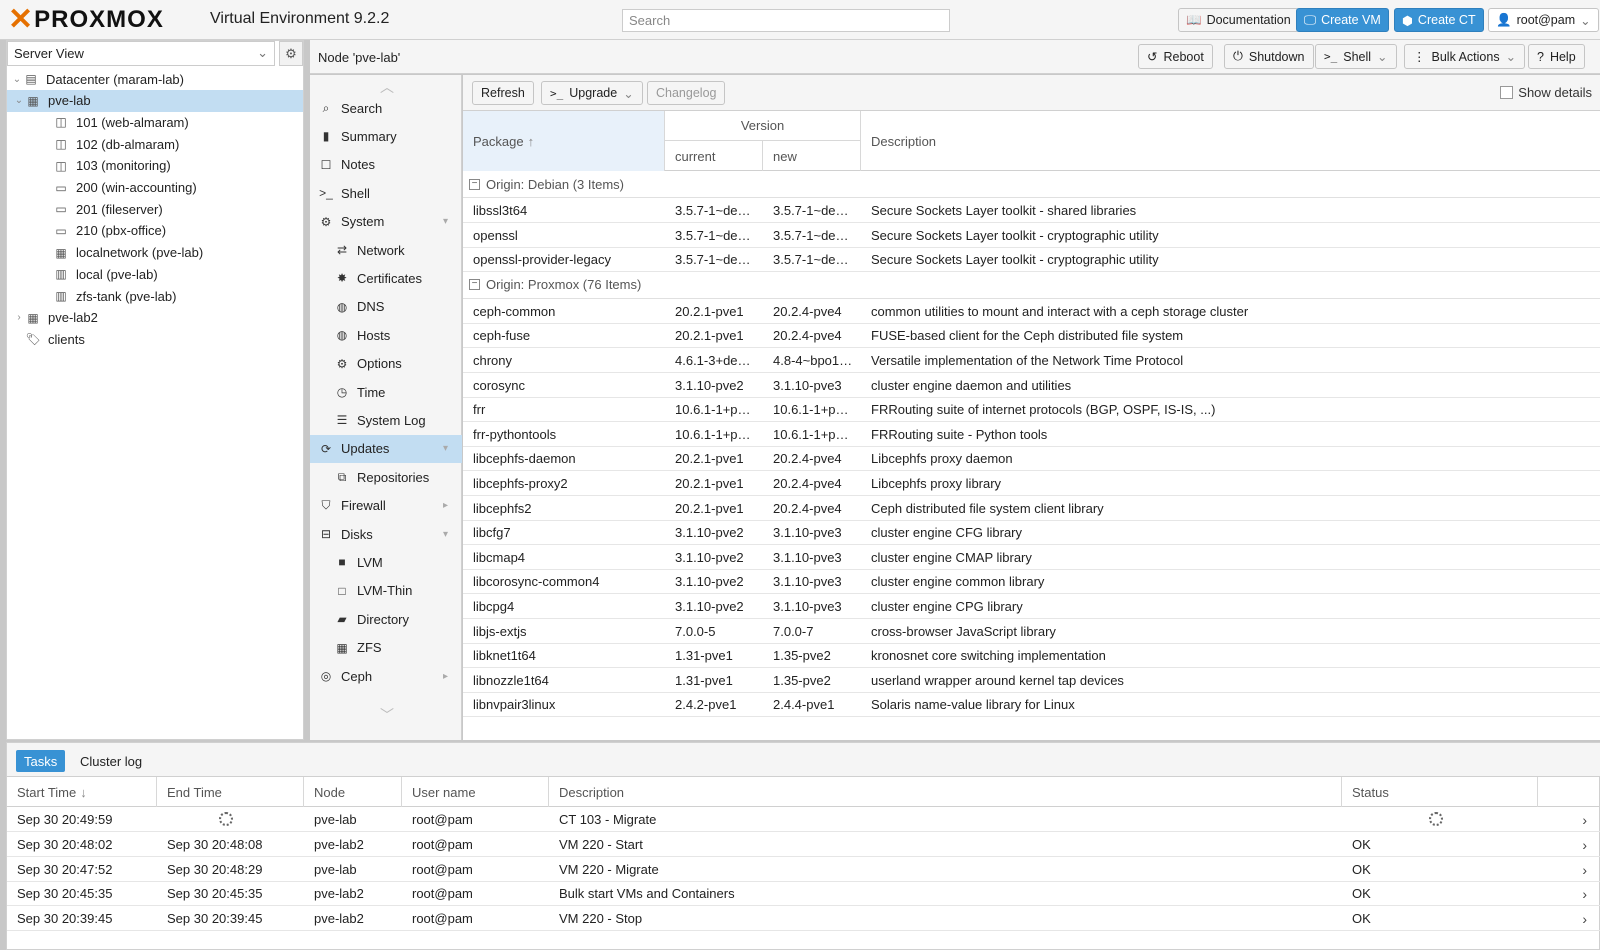  Describe the element at coordinates (41, 761) in the screenshot. I see `tab-tasks: Tasks` at that location.